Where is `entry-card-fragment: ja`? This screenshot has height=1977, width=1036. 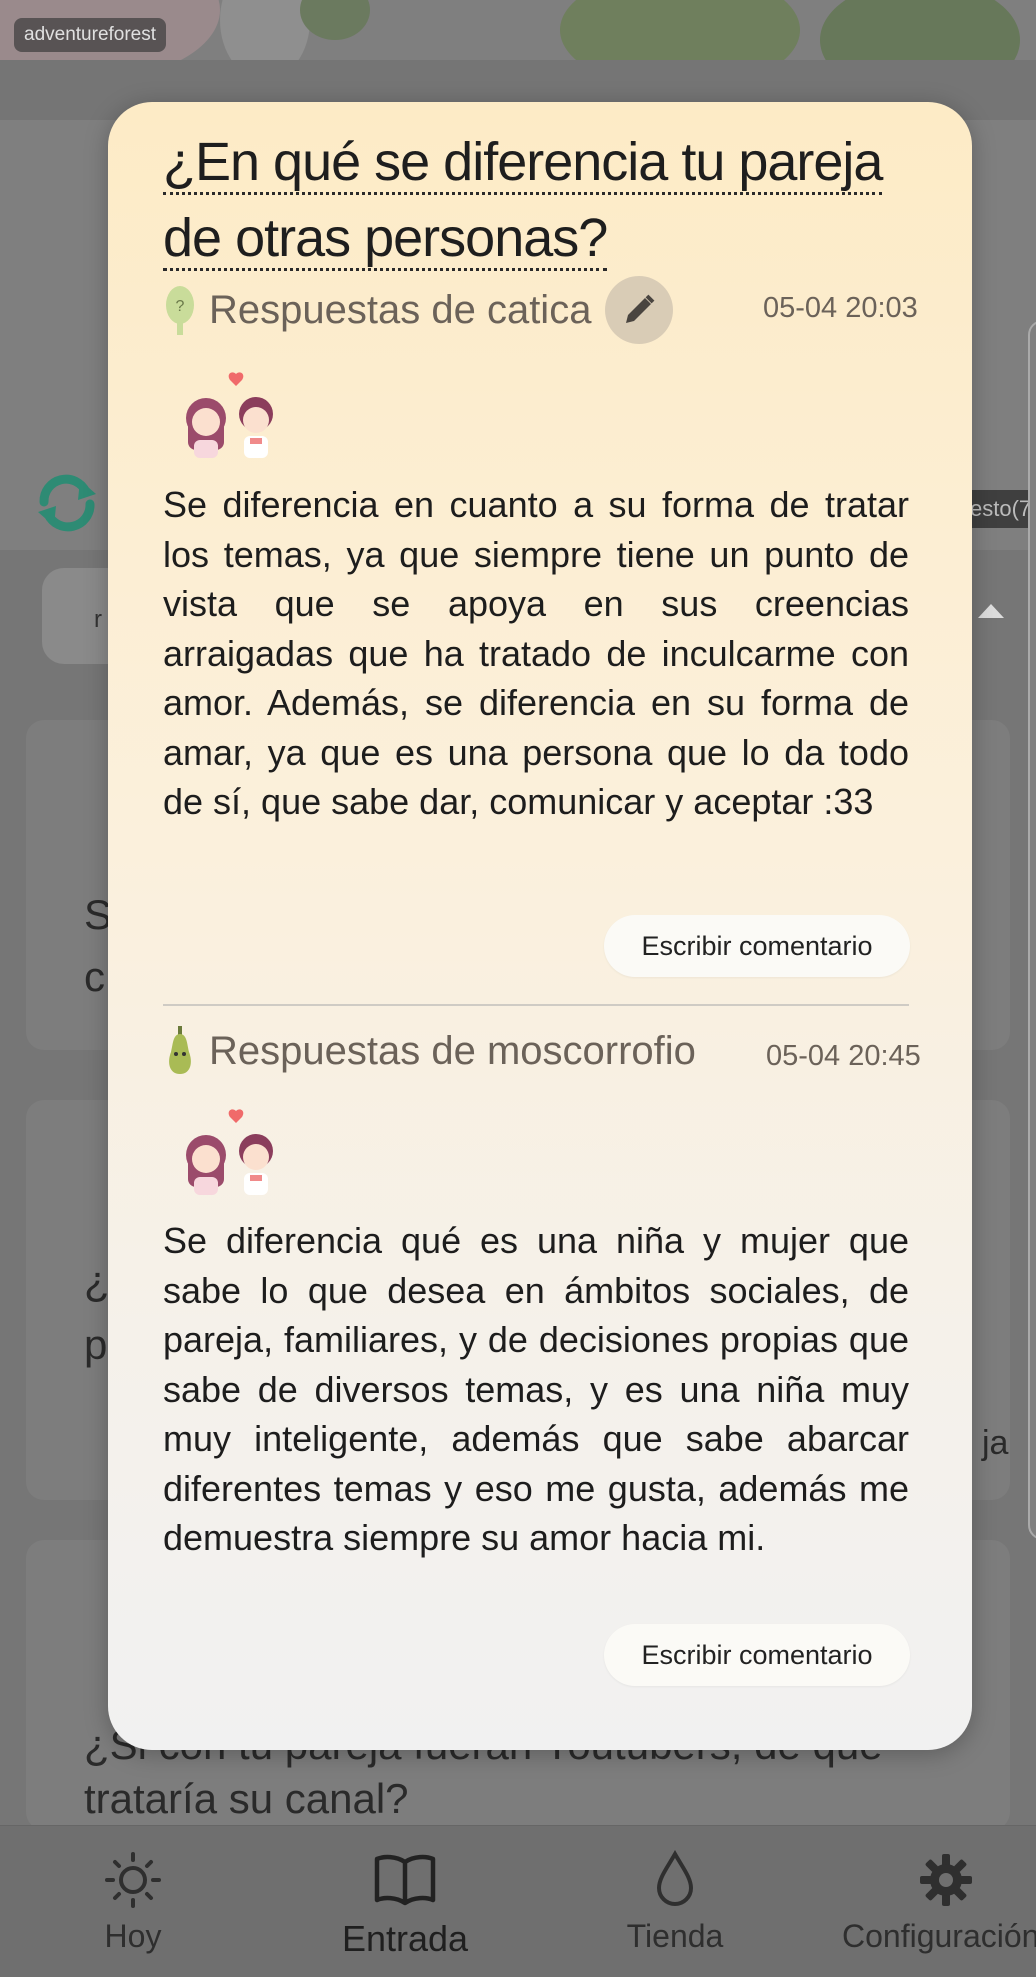 entry-card-fragment: ja is located at coordinates (995, 1443).